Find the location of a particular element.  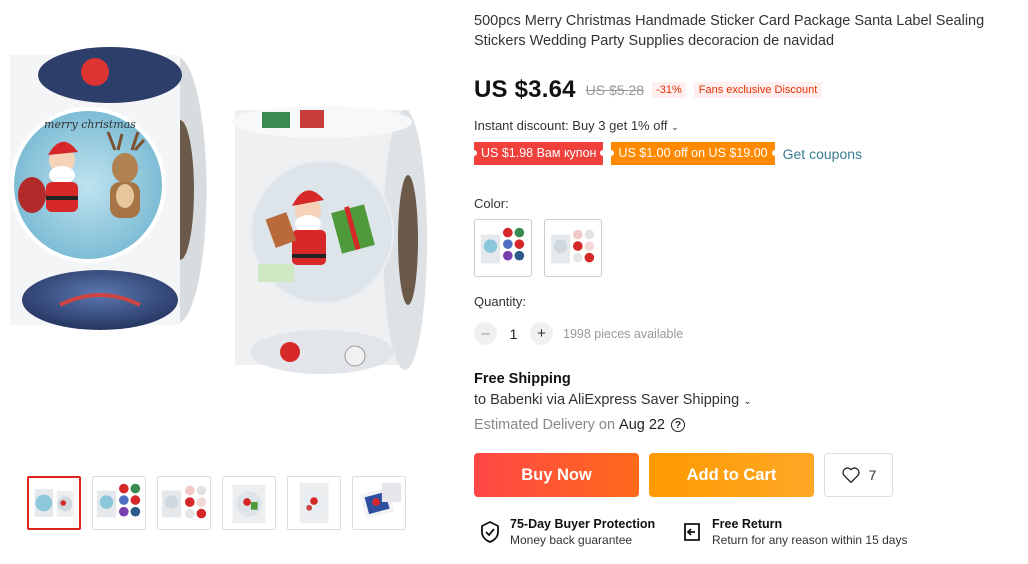

buy-now-button: Buy Now is located at coordinates (556, 475).